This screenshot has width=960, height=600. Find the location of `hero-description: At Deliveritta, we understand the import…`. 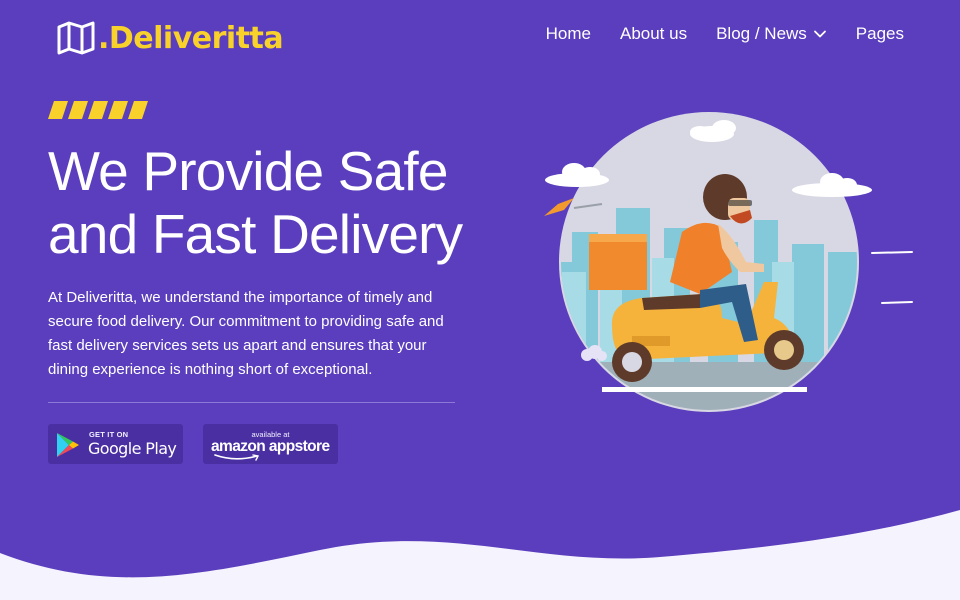

hero-description: At Deliveritta, we understand the import… is located at coordinates (246, 333).